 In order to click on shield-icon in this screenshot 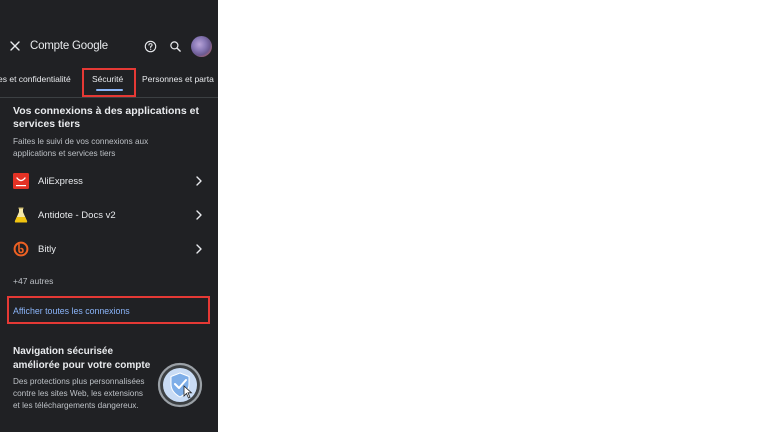, I will do `click(180, 385)`.